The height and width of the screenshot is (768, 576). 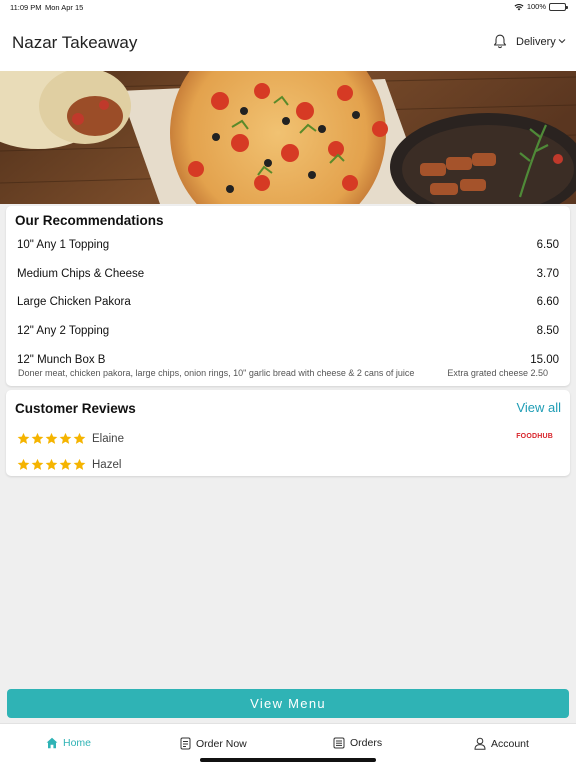 I want to click on chevron-down-icon, so click(x=562, y=41).